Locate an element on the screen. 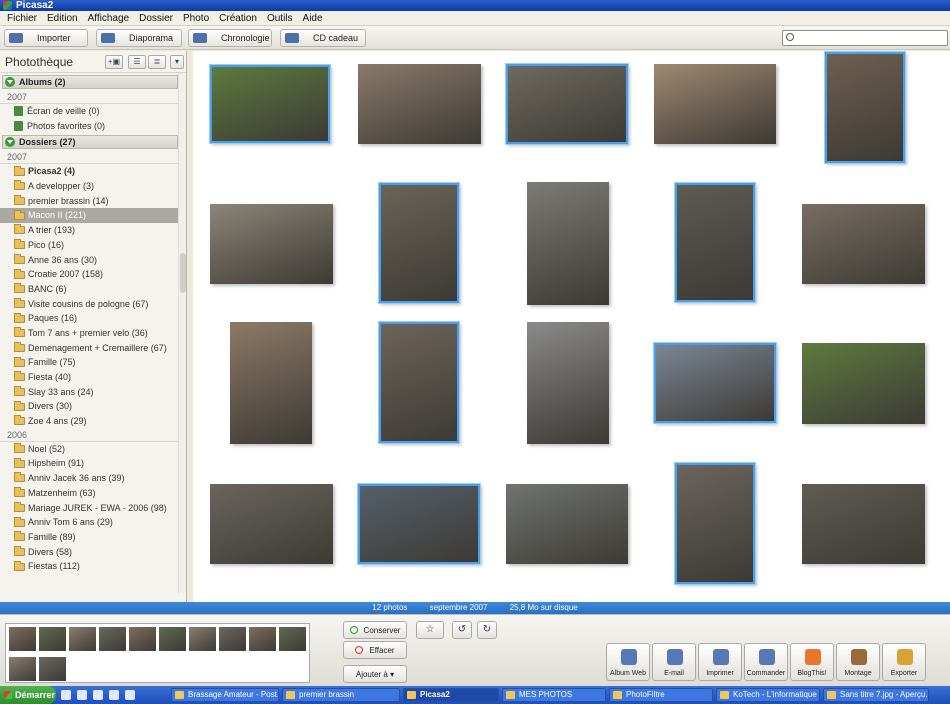  add-folder-icon: +▣ is located at coordinates (114, 62).